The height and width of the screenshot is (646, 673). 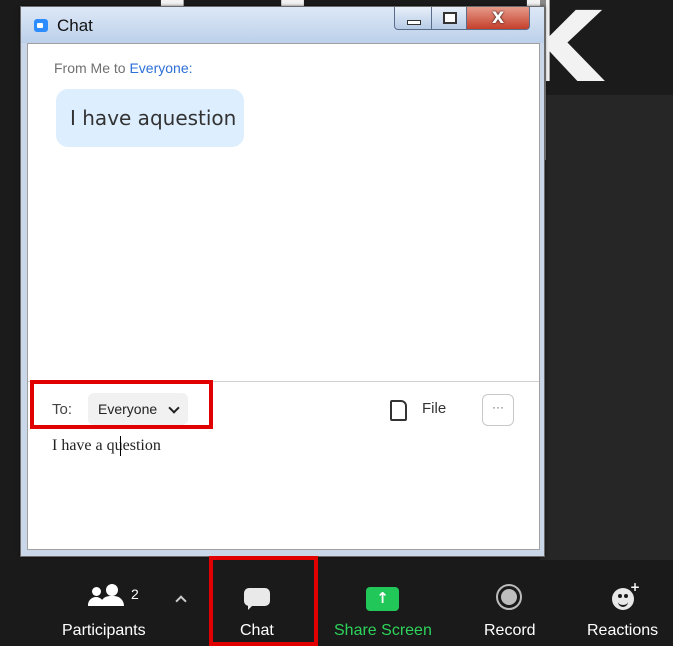 I want to click on more-icon: ···, so click(x=498, y=407).